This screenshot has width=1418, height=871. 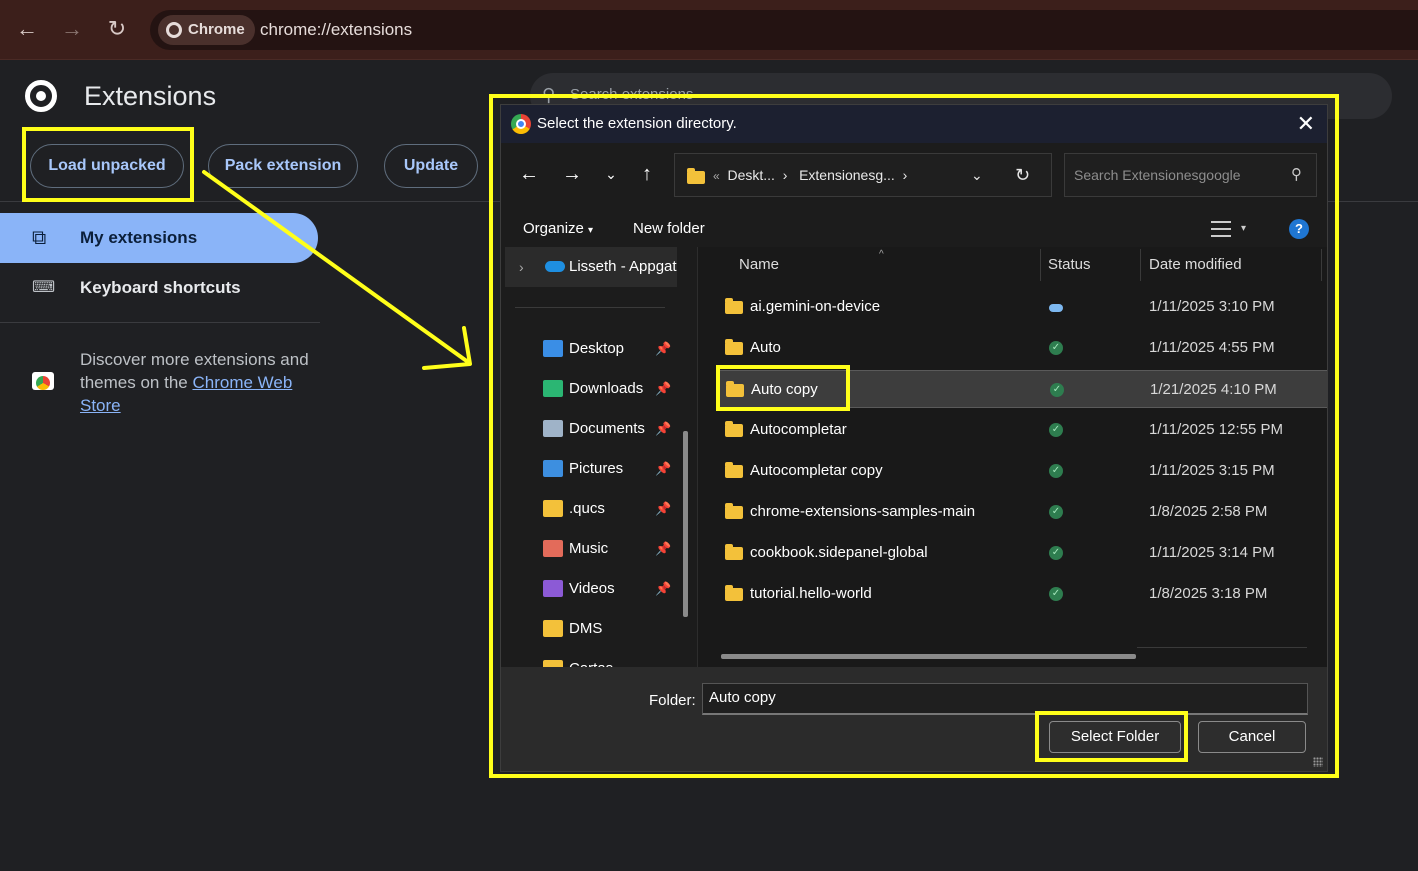 I want to click on dialog-title: Select the extension directory., so click(x=637, y=123).